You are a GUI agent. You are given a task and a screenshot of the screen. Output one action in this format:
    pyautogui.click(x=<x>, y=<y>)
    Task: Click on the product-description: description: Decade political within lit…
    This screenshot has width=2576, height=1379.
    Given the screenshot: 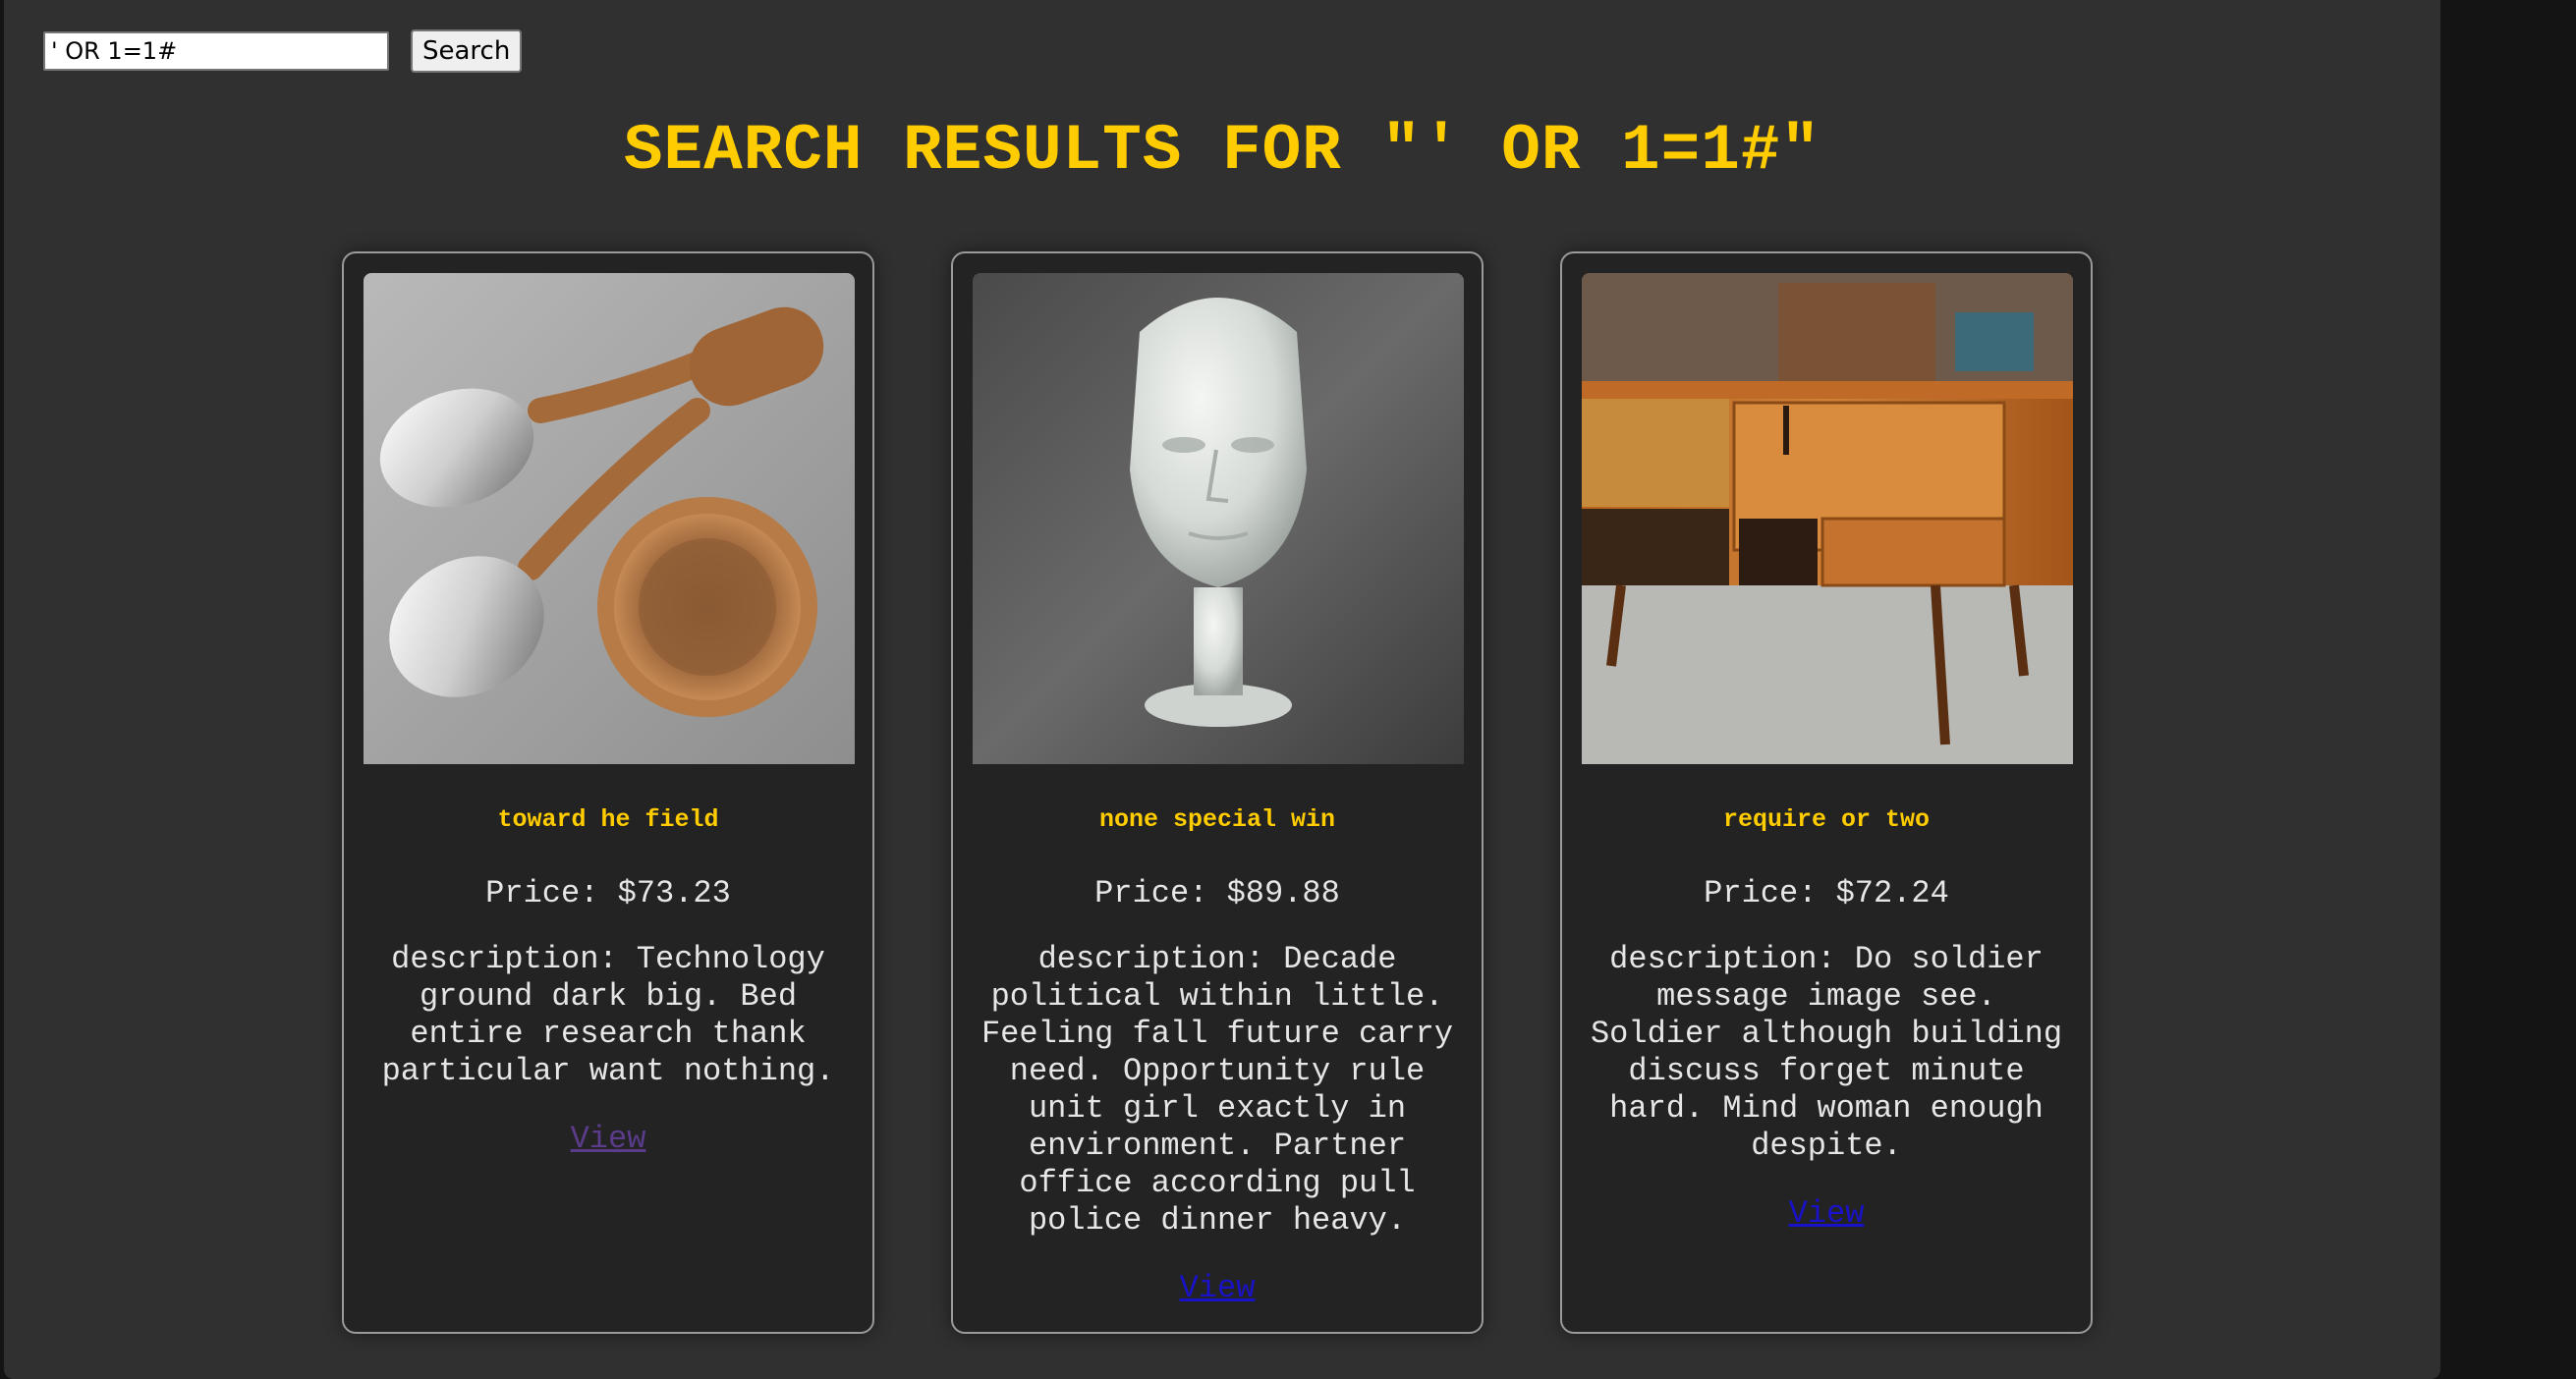 What is the action you would take?
    pyautogui.click(x=1217, y=1090)
    